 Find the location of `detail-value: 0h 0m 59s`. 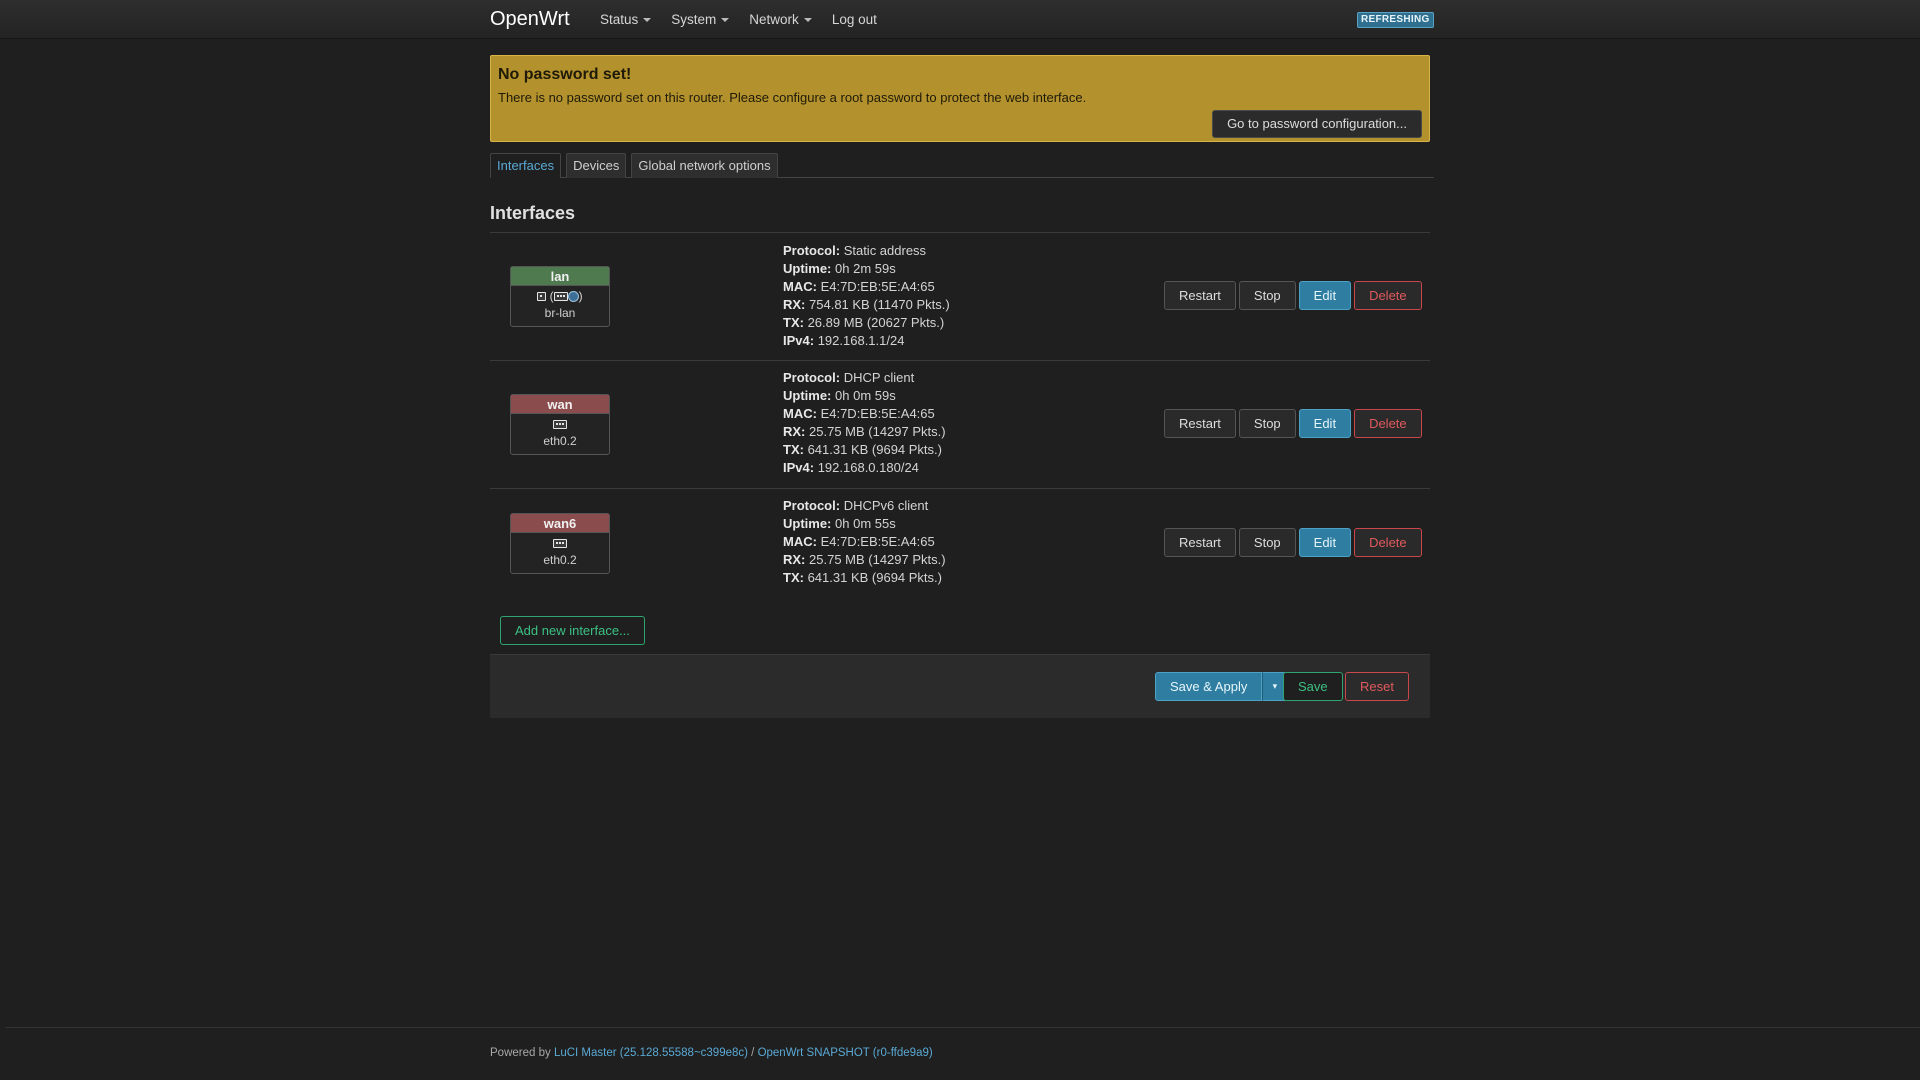

detail-value: 0h 0m 59s is located at coordinates (865, 395).